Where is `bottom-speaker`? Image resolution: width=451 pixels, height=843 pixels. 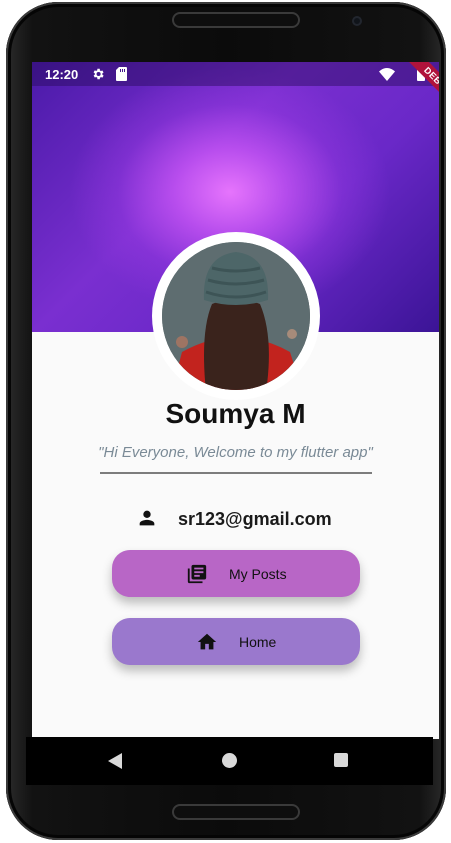
bottom-speaker is located at coordinates (236, 812).